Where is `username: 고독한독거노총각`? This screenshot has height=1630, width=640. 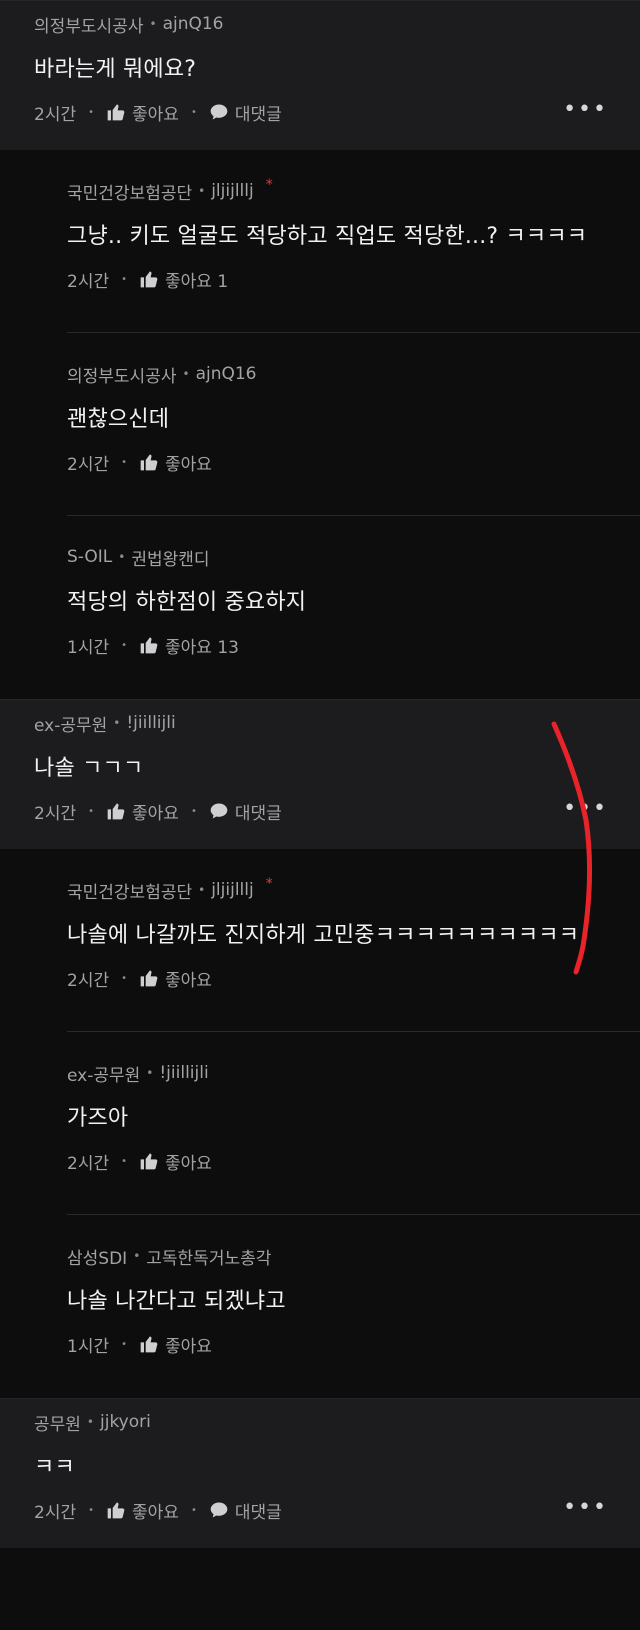 username: 고독한독거노총각 is located at coordinates (208, 1256).